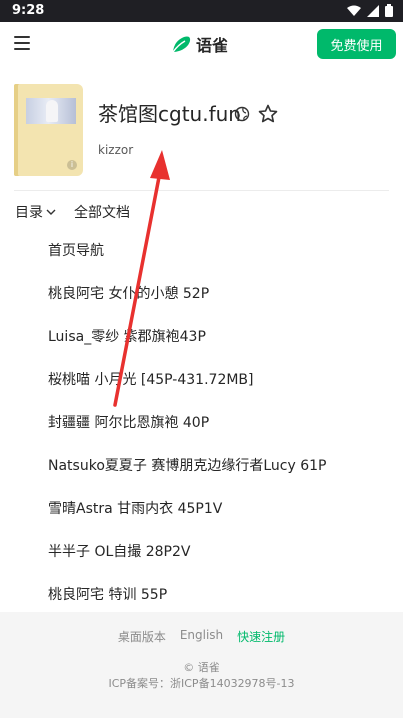 This screenshot has width=403, height=718. I want to click on free-use-button: 免费使用, so click(356, 44).